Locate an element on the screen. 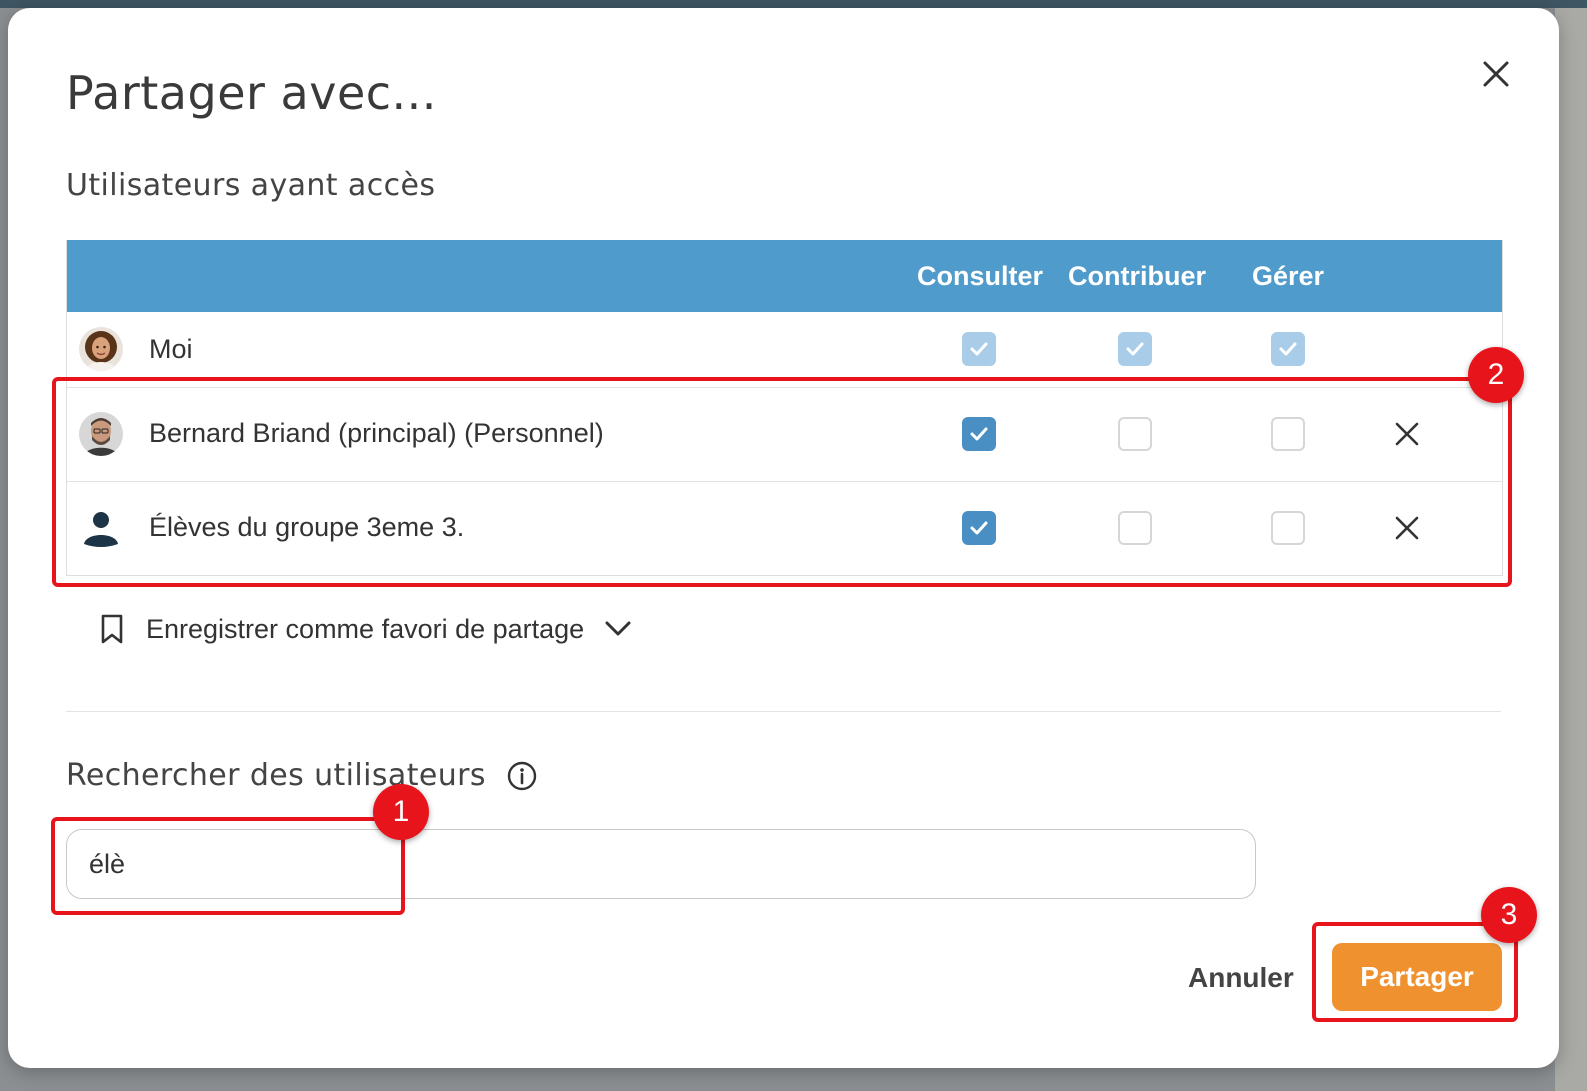 This screenshot has width=1587, height=1091. annotation-badge-2: 2 is located at coordinates (1496, 375).